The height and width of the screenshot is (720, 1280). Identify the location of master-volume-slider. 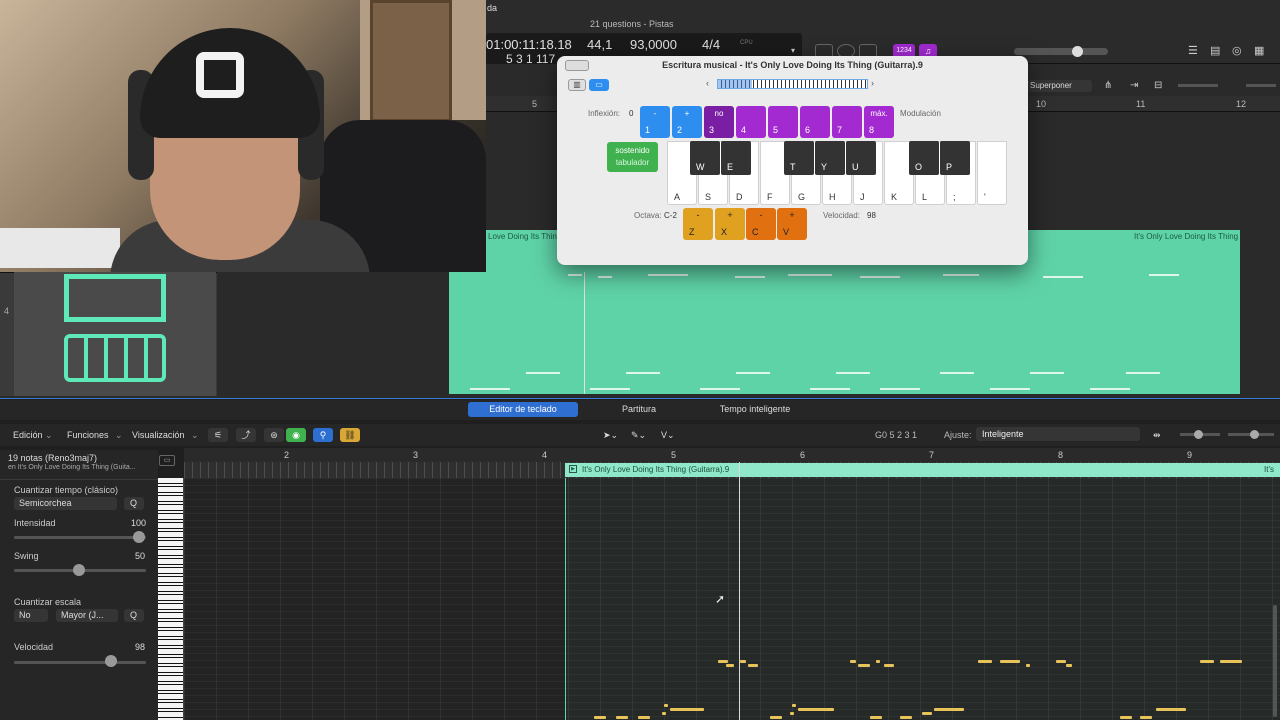
(1061, 51).